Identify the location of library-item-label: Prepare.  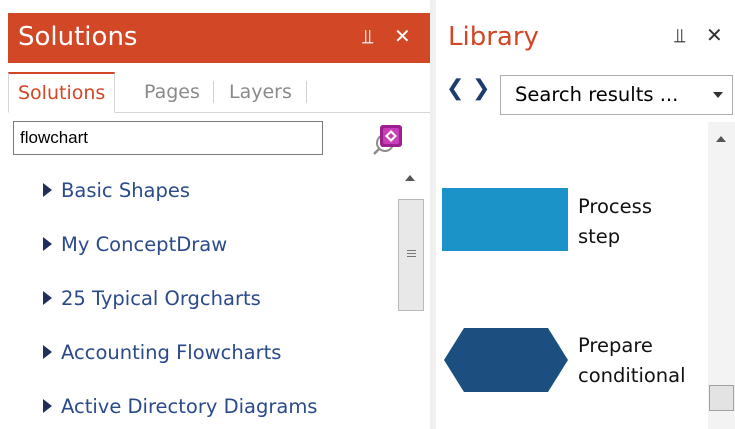
(615, 345).